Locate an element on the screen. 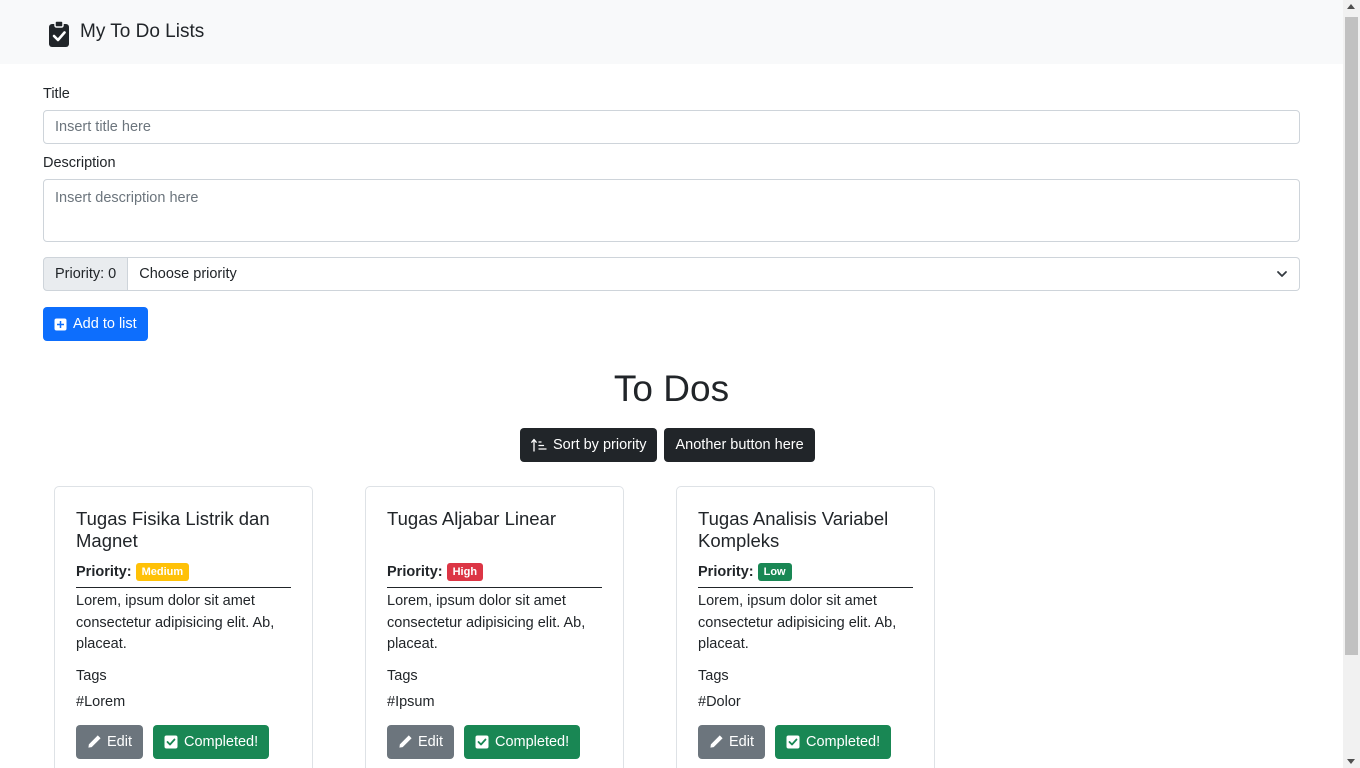 This screenshot has height=768, width=1360. scroll-up-arrow-icon is located at coordinates (1351, 6).